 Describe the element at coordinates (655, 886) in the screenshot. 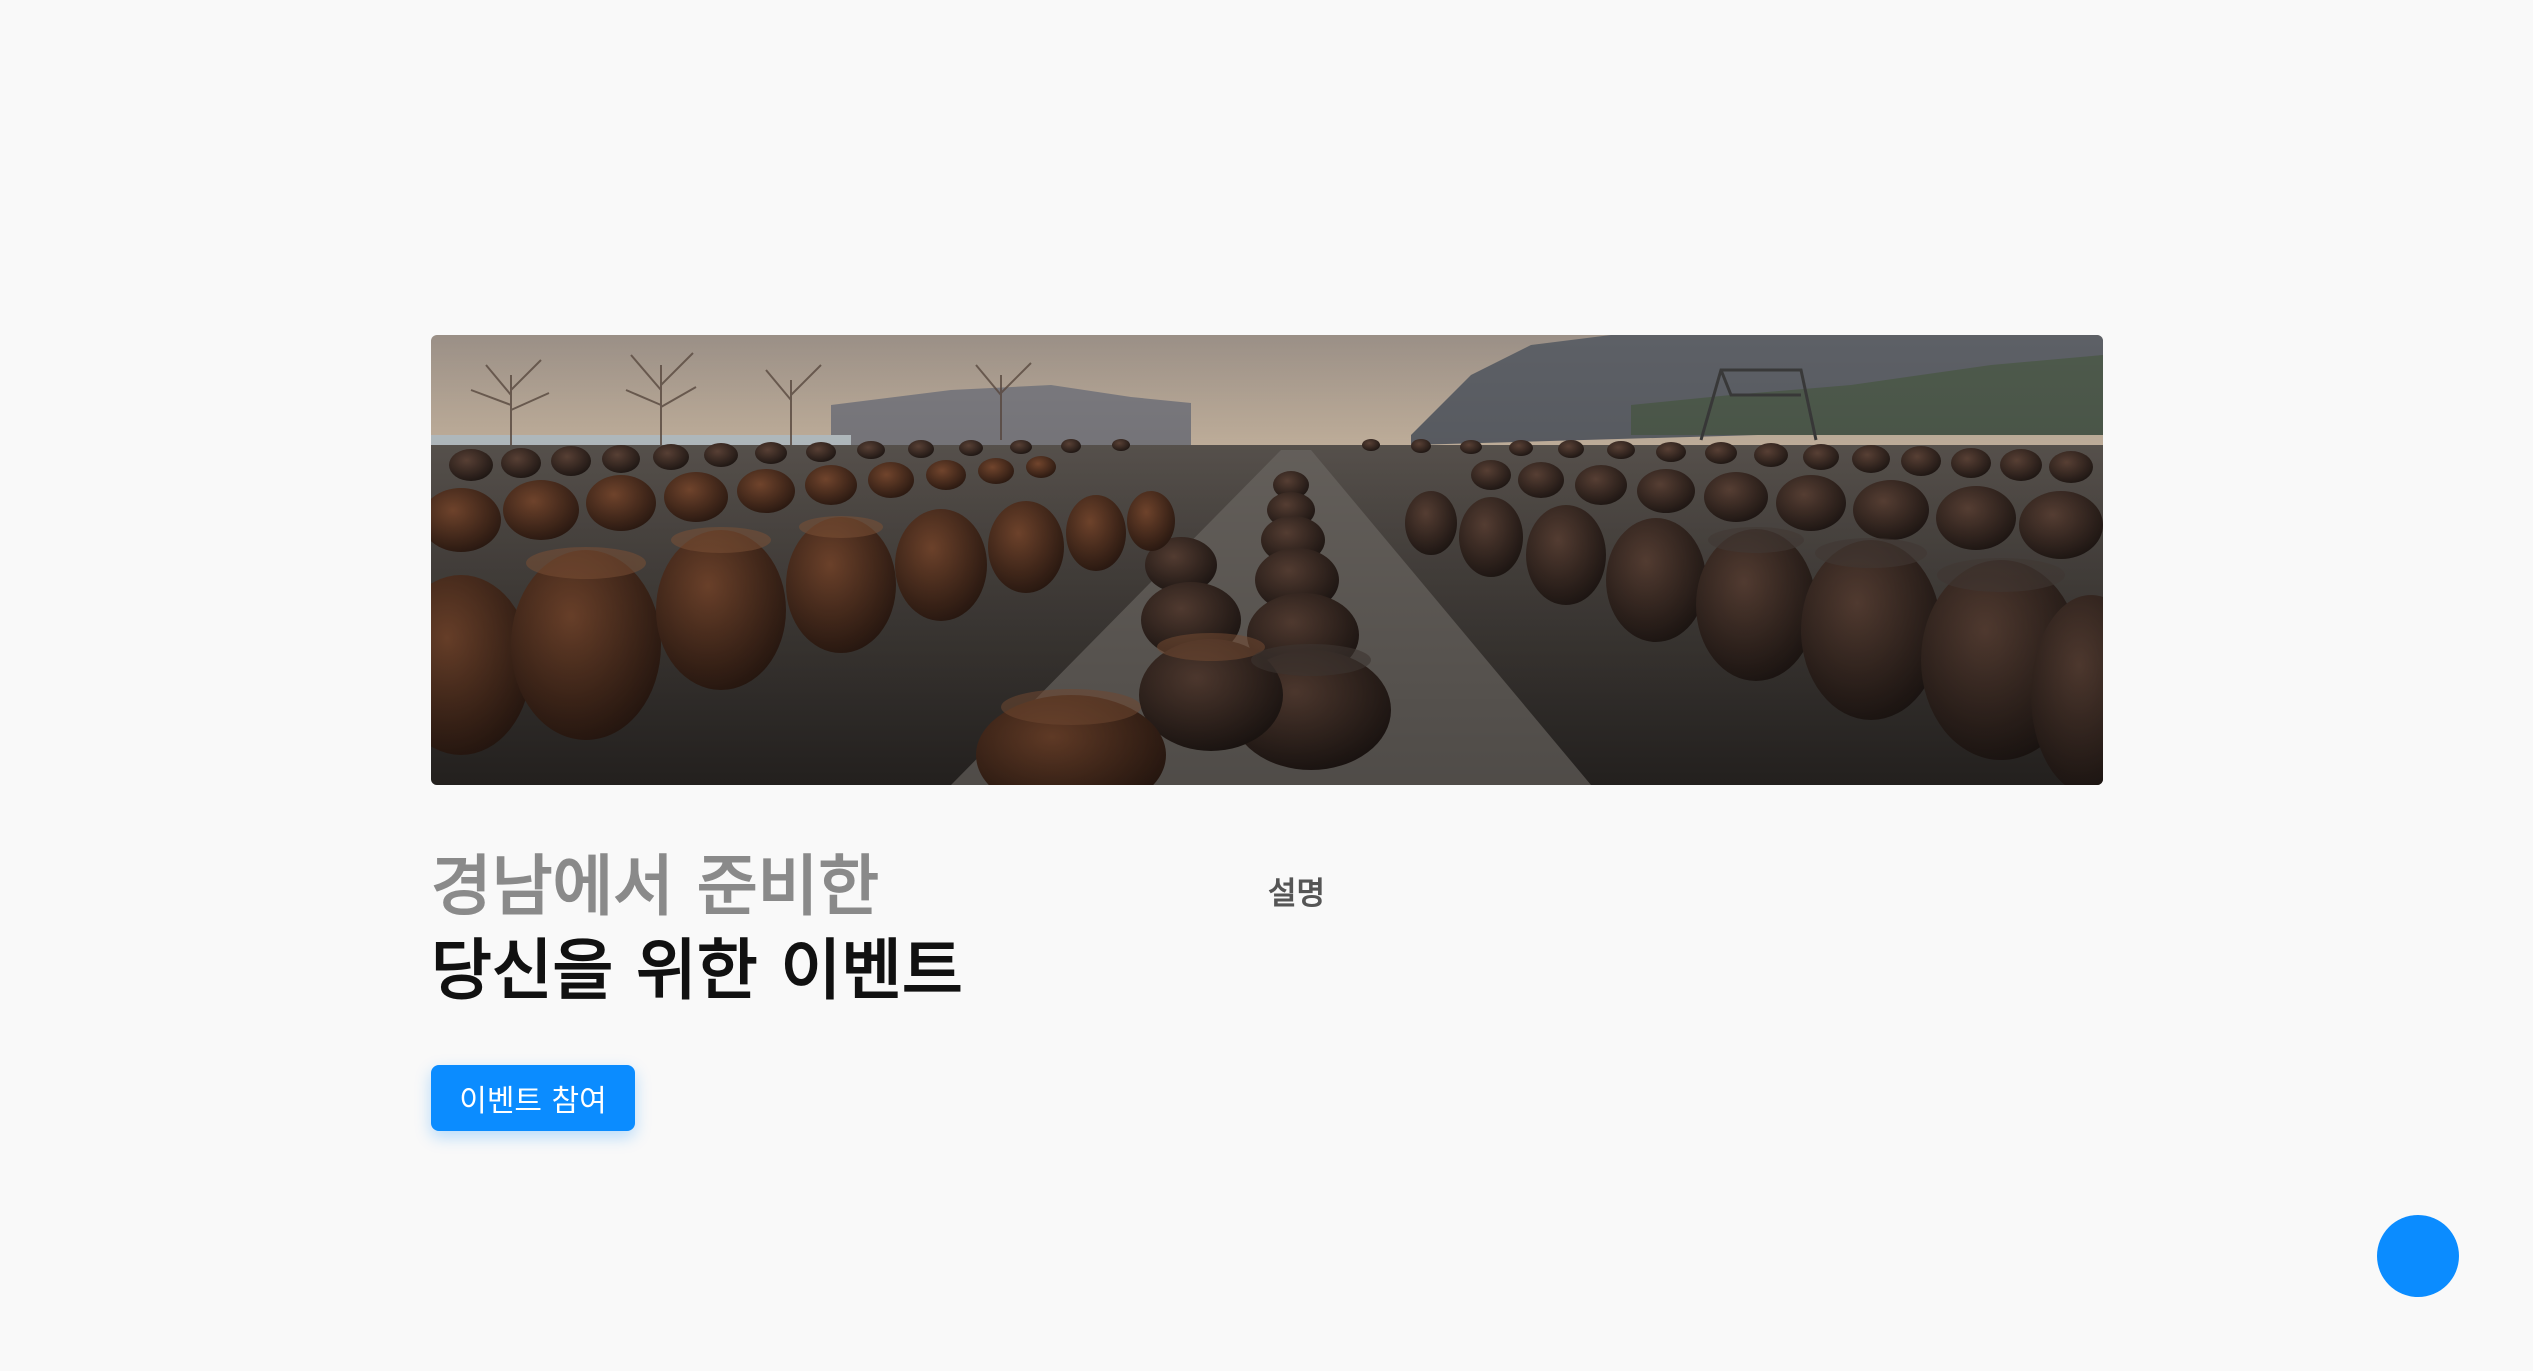

I see `headline-line-muted: 경남에서 준비한` at that location.